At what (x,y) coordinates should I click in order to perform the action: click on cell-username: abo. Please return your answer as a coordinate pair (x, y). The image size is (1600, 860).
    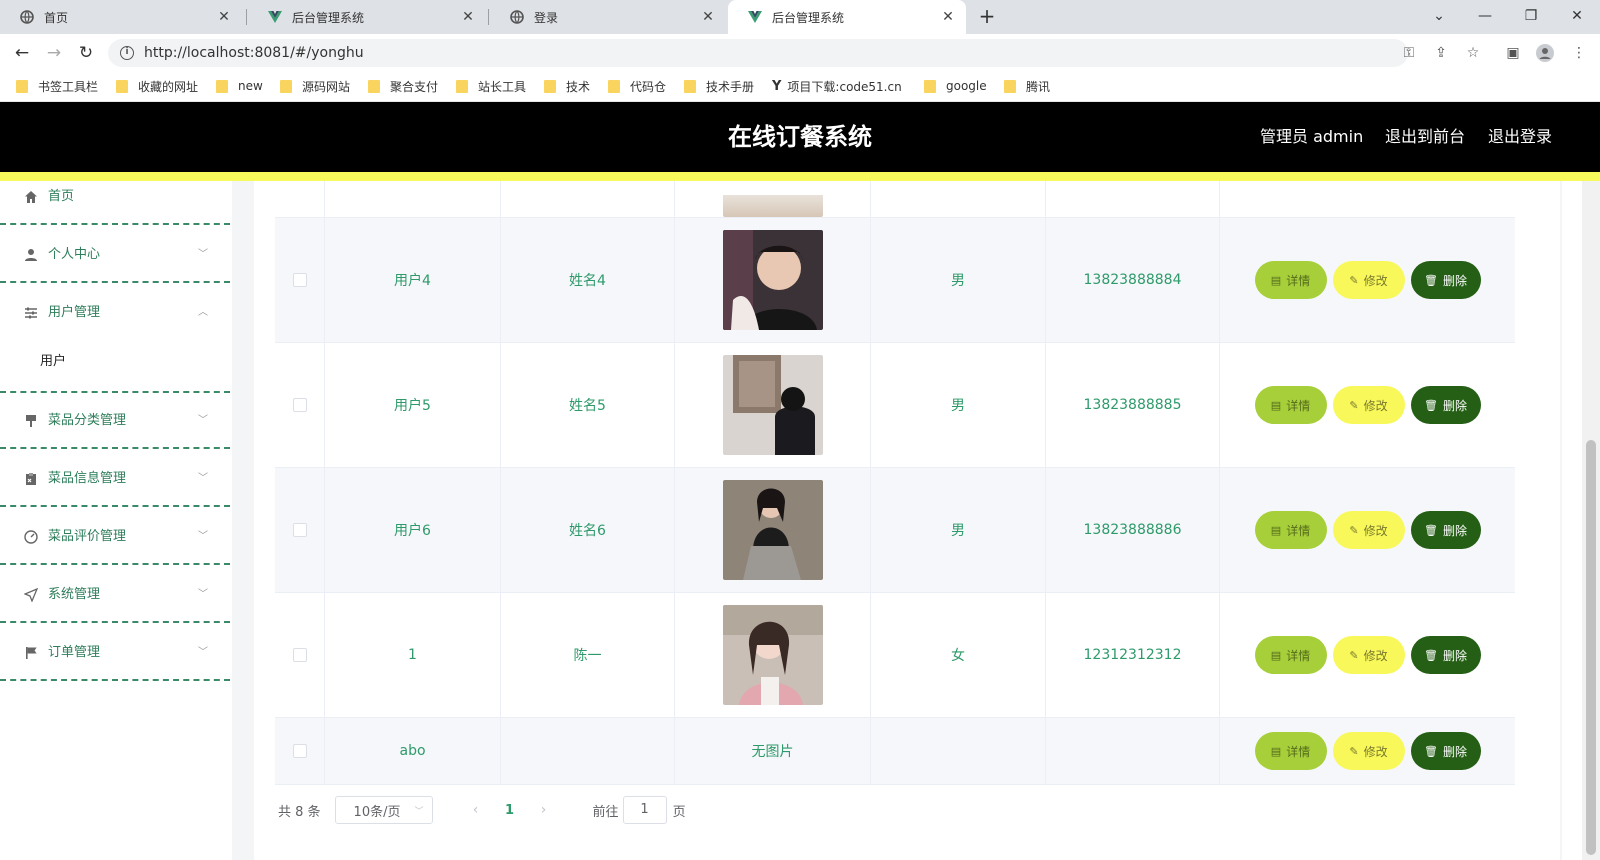
    Looking at the image, I should click on (413, 751).